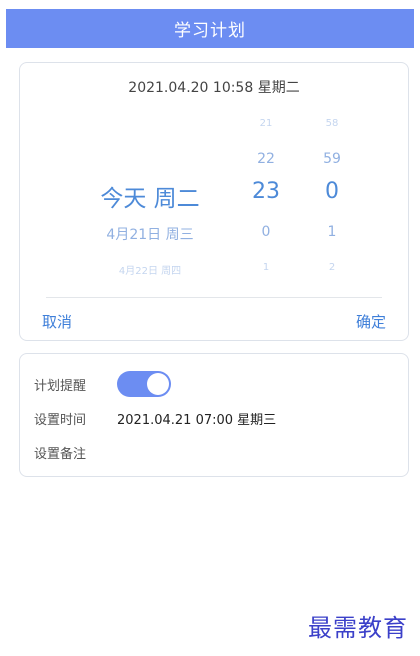  What do you see at coordinates (149, 234) in the screenshot?
I see `date-option: 4月21日 周三` at bounding box center [149, 234].